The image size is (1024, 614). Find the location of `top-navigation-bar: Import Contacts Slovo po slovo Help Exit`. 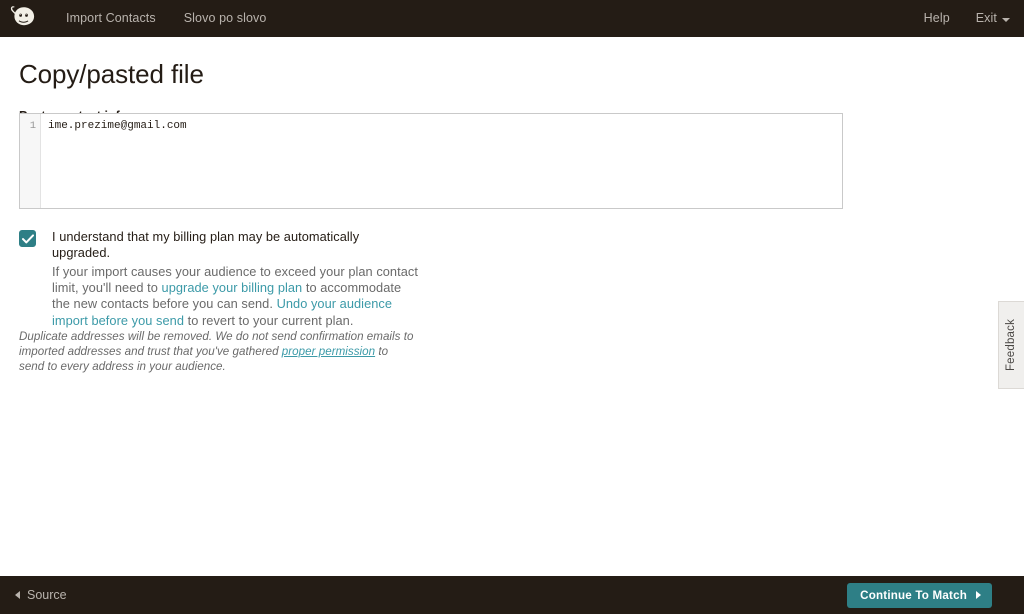

top-navigation-bar: Import Contacts Slovo po slovo Help Exit is located at coordinates (512, 18).